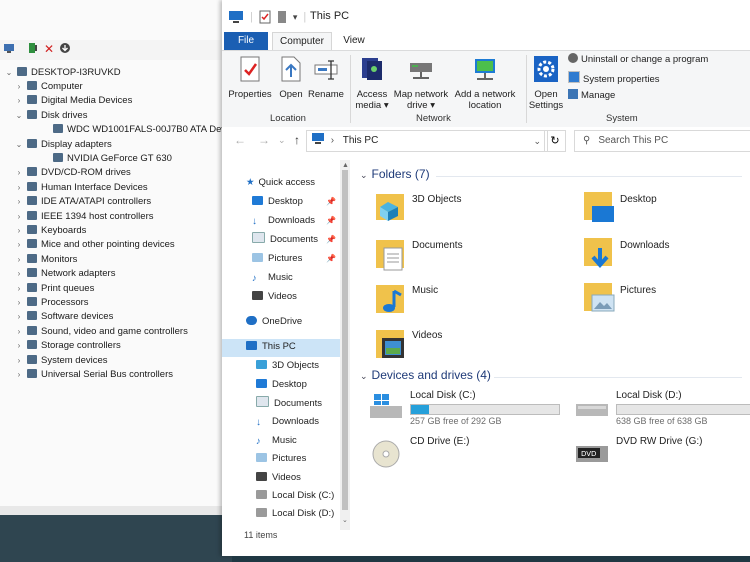 This screenshot has width=750, height=562. What do you see at coordinates (63, 145) in the screenshot?
I see `device-tree-item: ⌄ Display adapters` at bounding box center [63, 145].